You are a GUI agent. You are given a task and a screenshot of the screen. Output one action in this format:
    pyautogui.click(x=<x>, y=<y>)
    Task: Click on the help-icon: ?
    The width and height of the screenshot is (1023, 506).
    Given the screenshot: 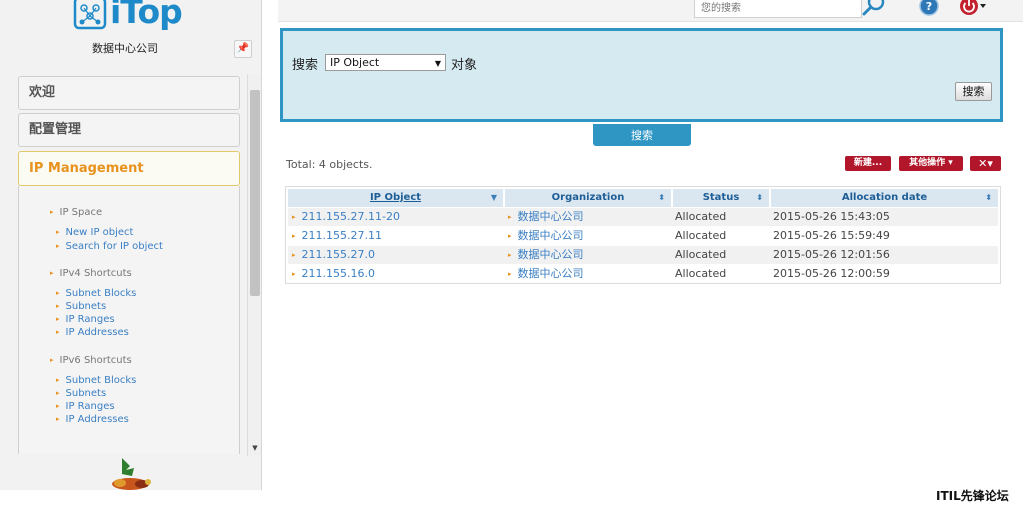 What is the action you would take?
    pyautogui.click(x=929, y=8)
    